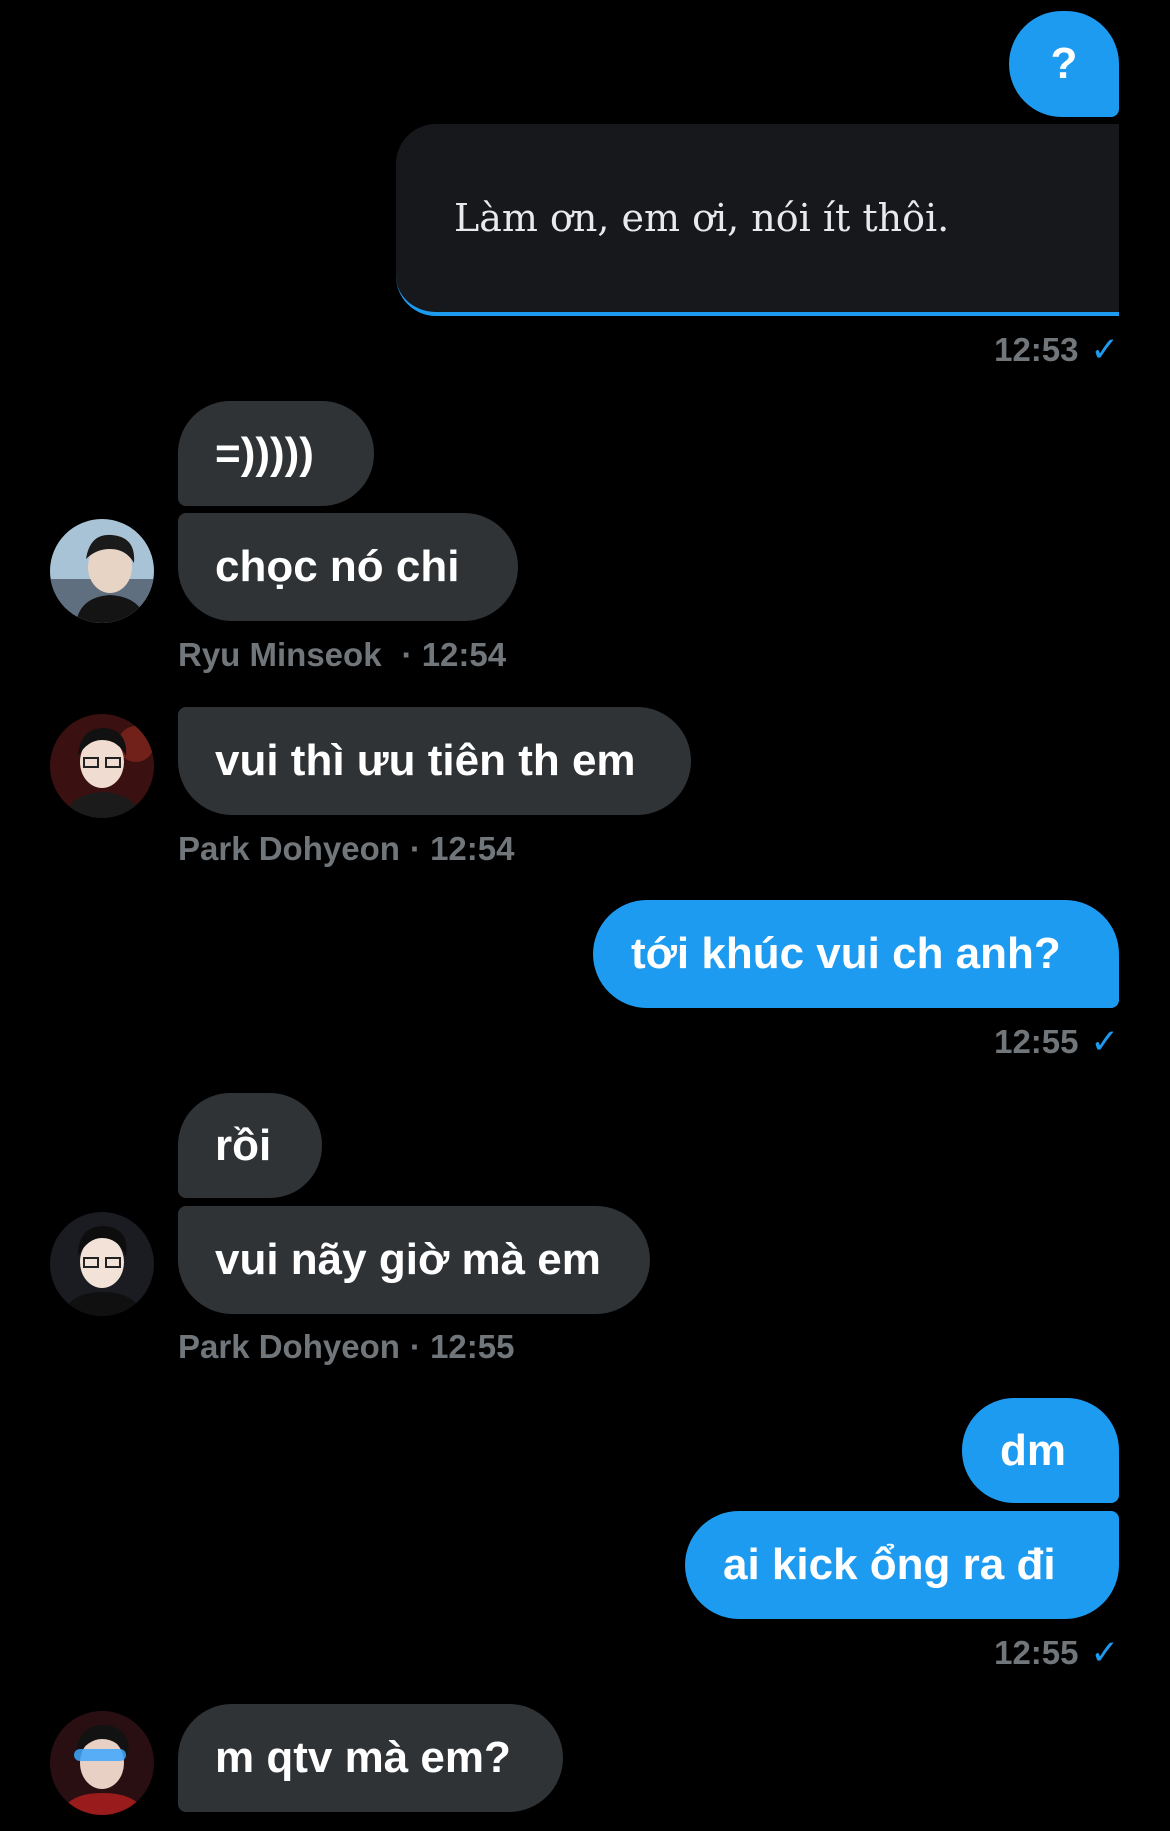  I want to click on message-meta: Park Dohyeon · 12:55, so click(346, 1347).